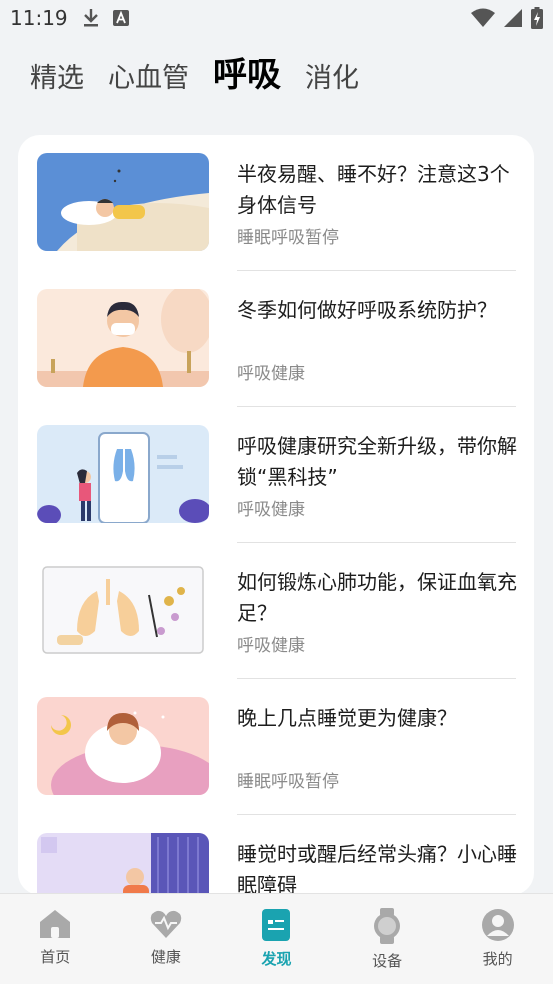 This screenshot has height=984, width=553. Describe the element at coordinates (55, 939) in the screenshot. I see `nav-home: 首页` at that location.